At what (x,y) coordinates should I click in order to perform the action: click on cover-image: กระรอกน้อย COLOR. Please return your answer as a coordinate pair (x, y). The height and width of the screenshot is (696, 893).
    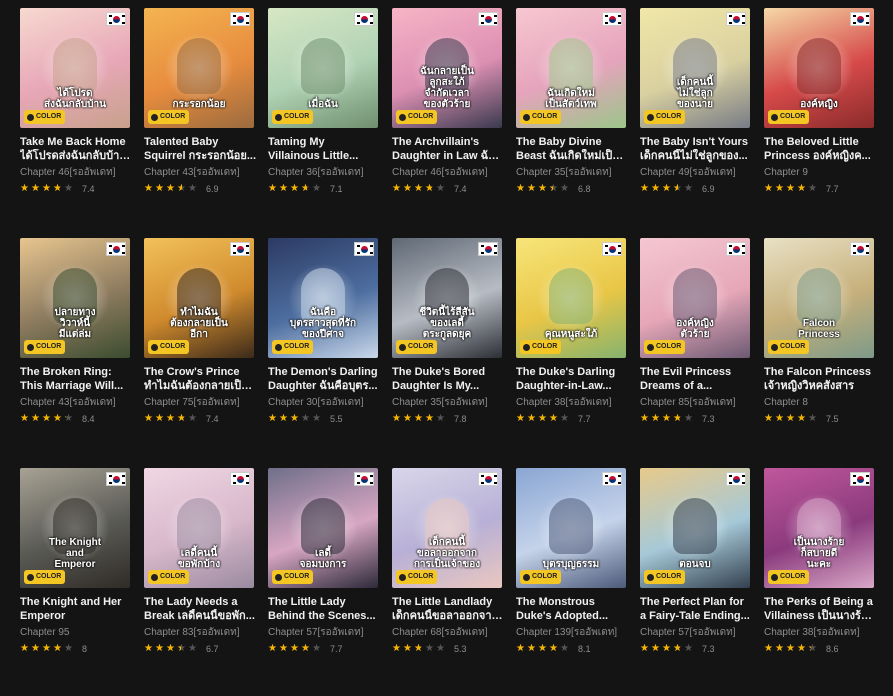
    Looking at the image, I should click on (199, 68).